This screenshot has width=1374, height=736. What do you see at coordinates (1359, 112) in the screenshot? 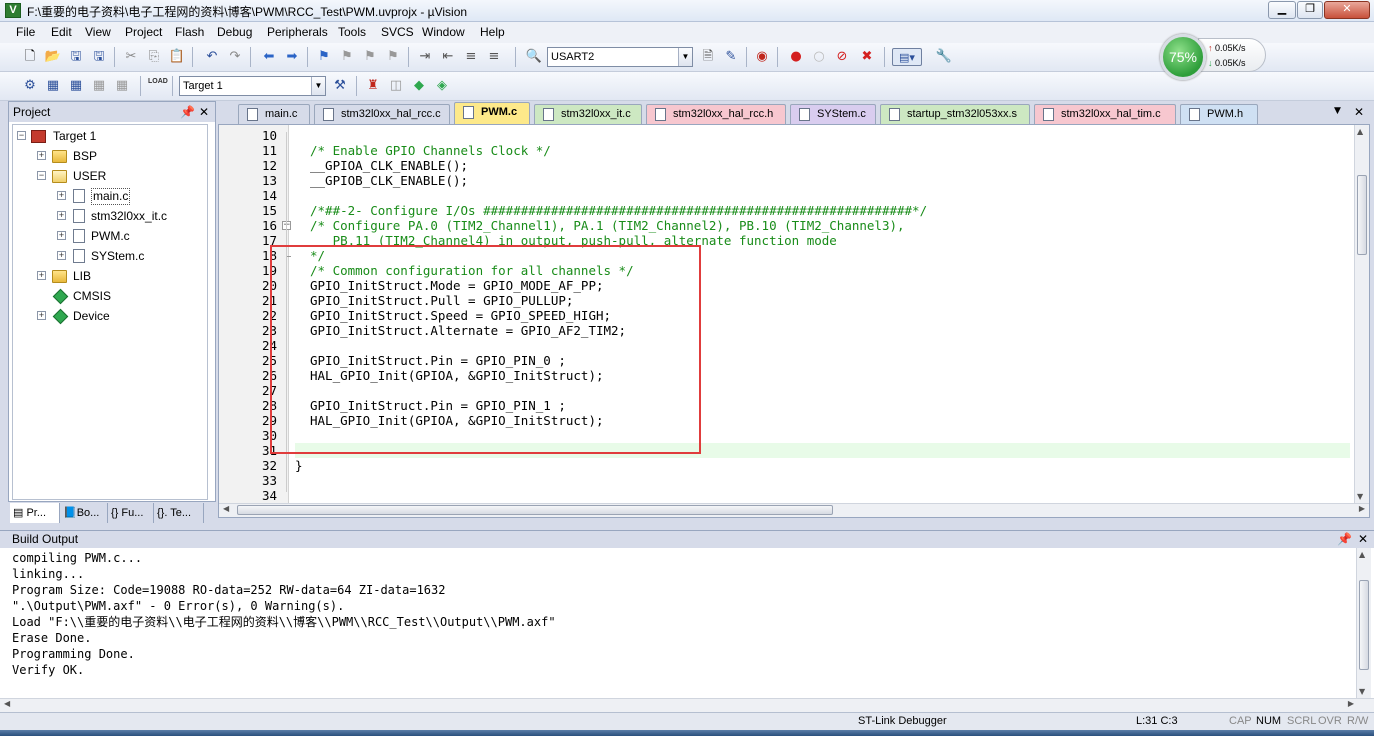
I see `close-tab-icon: ✕` at bounding box center [1359, 112].